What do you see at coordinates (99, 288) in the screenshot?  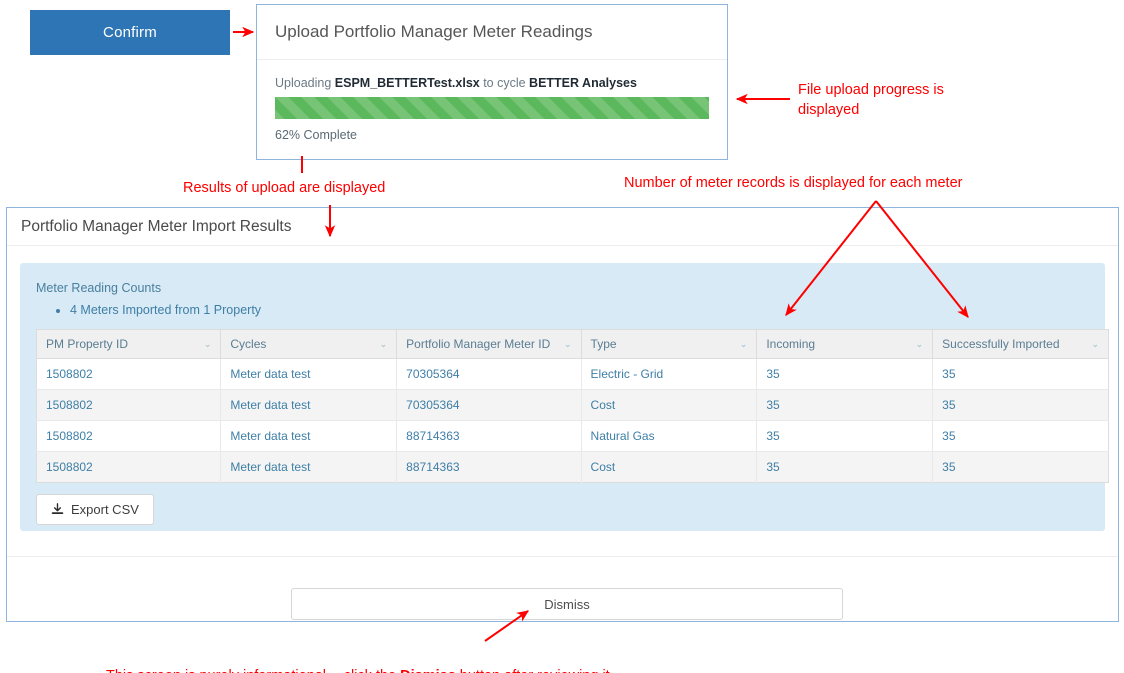 I see `meter-reading-counts-label: Meter Reading Counts` at bounding box center [99, 288].